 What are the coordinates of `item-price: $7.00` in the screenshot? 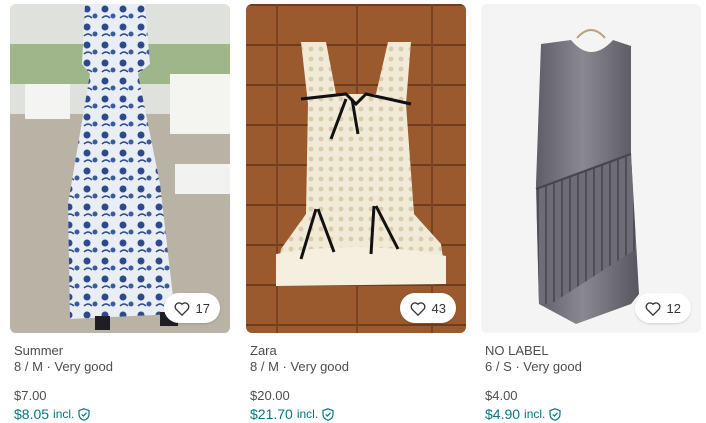 It's located at (30, 395).